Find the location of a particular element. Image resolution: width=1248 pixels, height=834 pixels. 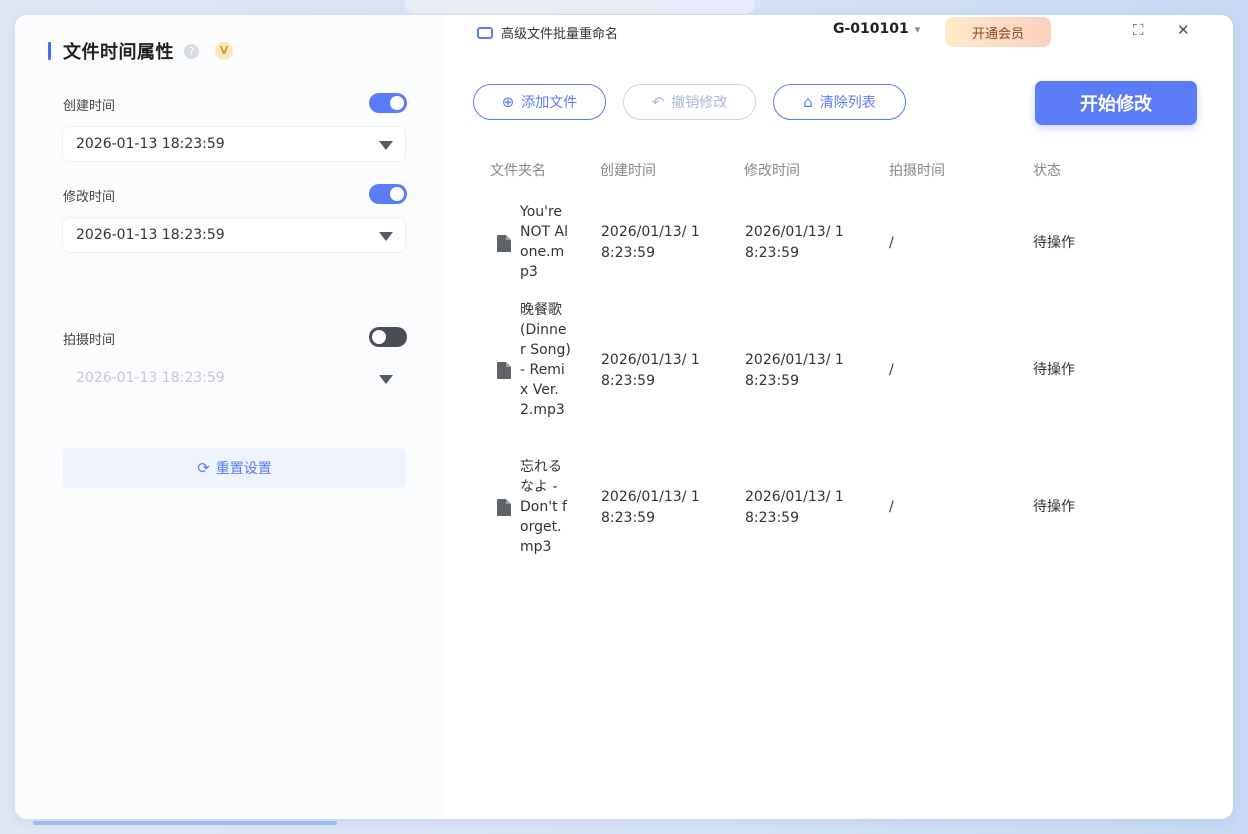

file-name: You're NOT Alone.mp3 is located at coordinates (544, 242).